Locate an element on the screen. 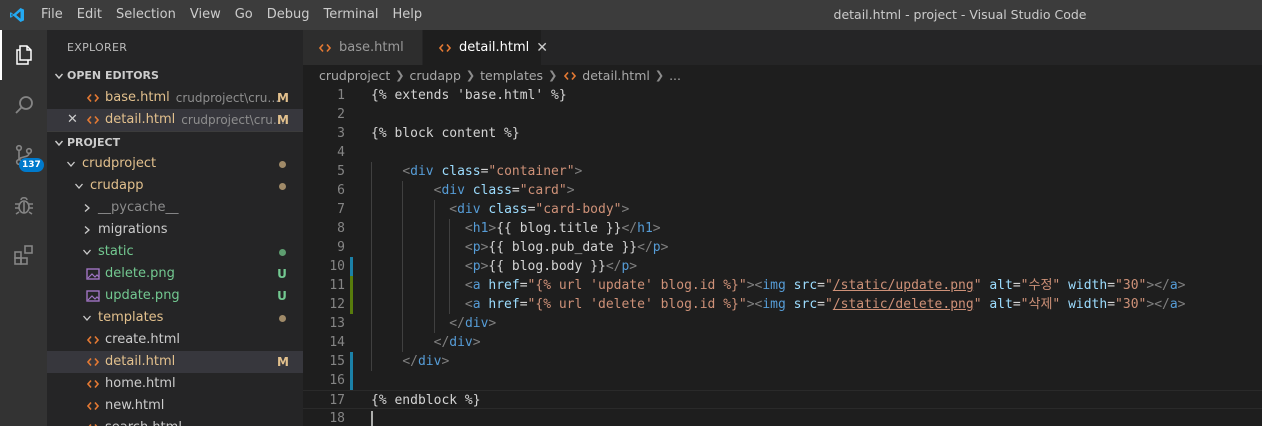 The width and height of the screenshot is (1262, 426). code-line: 9 <p>{{ blog.pub_date }}</p> is located at coordinates (782, 247).